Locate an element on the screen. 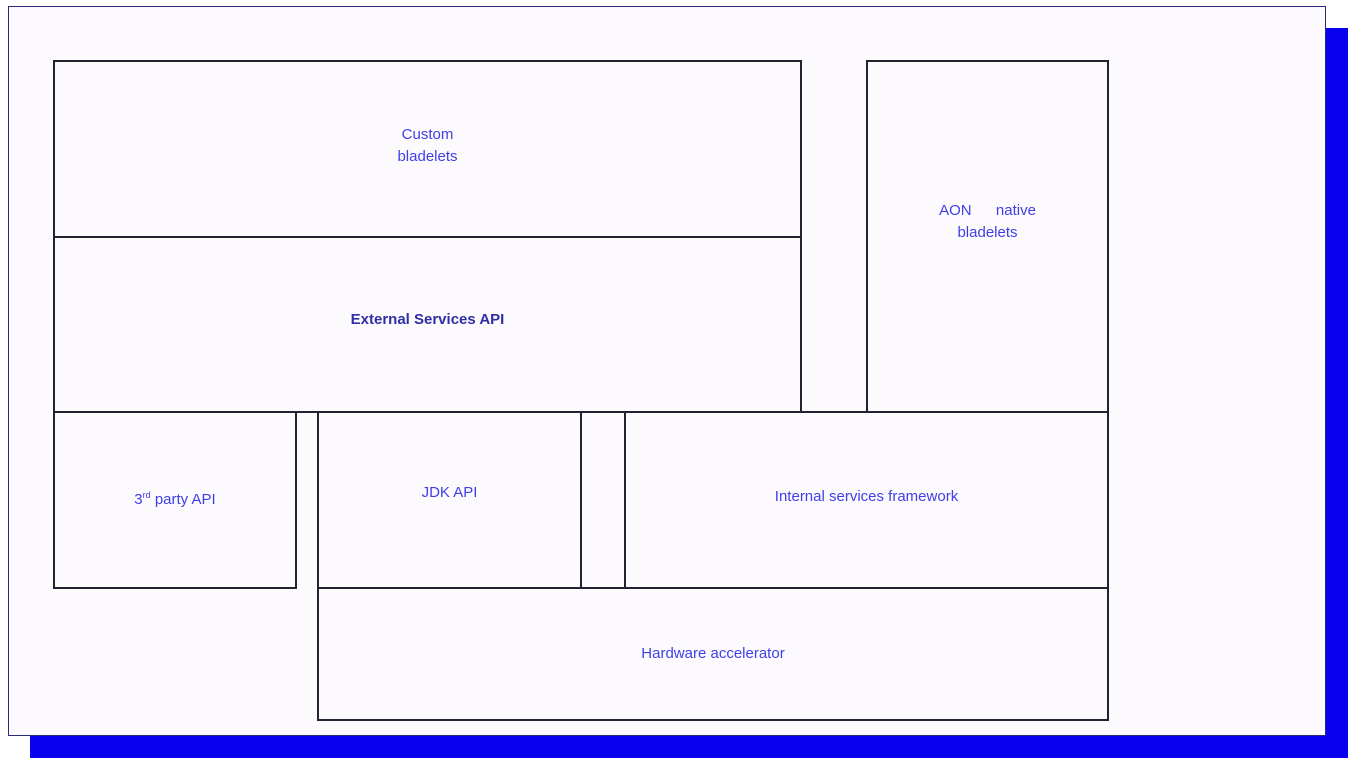  jdk-api-box: JDK API is located at coordinates (449, 500).